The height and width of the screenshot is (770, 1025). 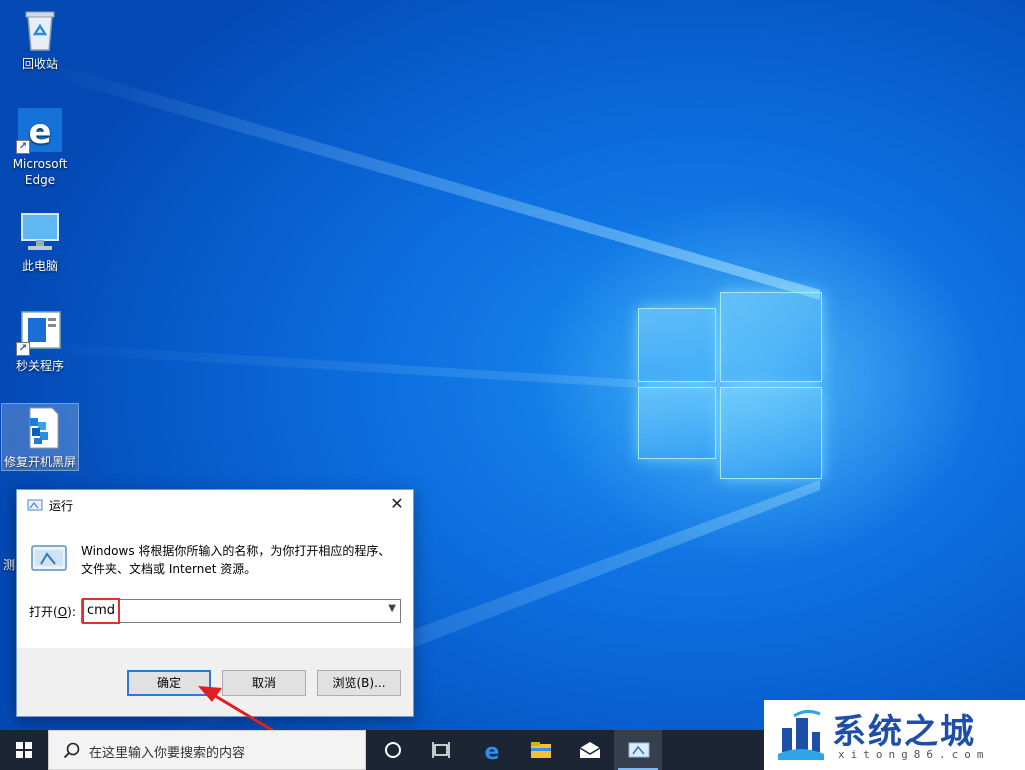 I want to click on desktop-icon-label: 此电脑, so click(x=39, y=266).